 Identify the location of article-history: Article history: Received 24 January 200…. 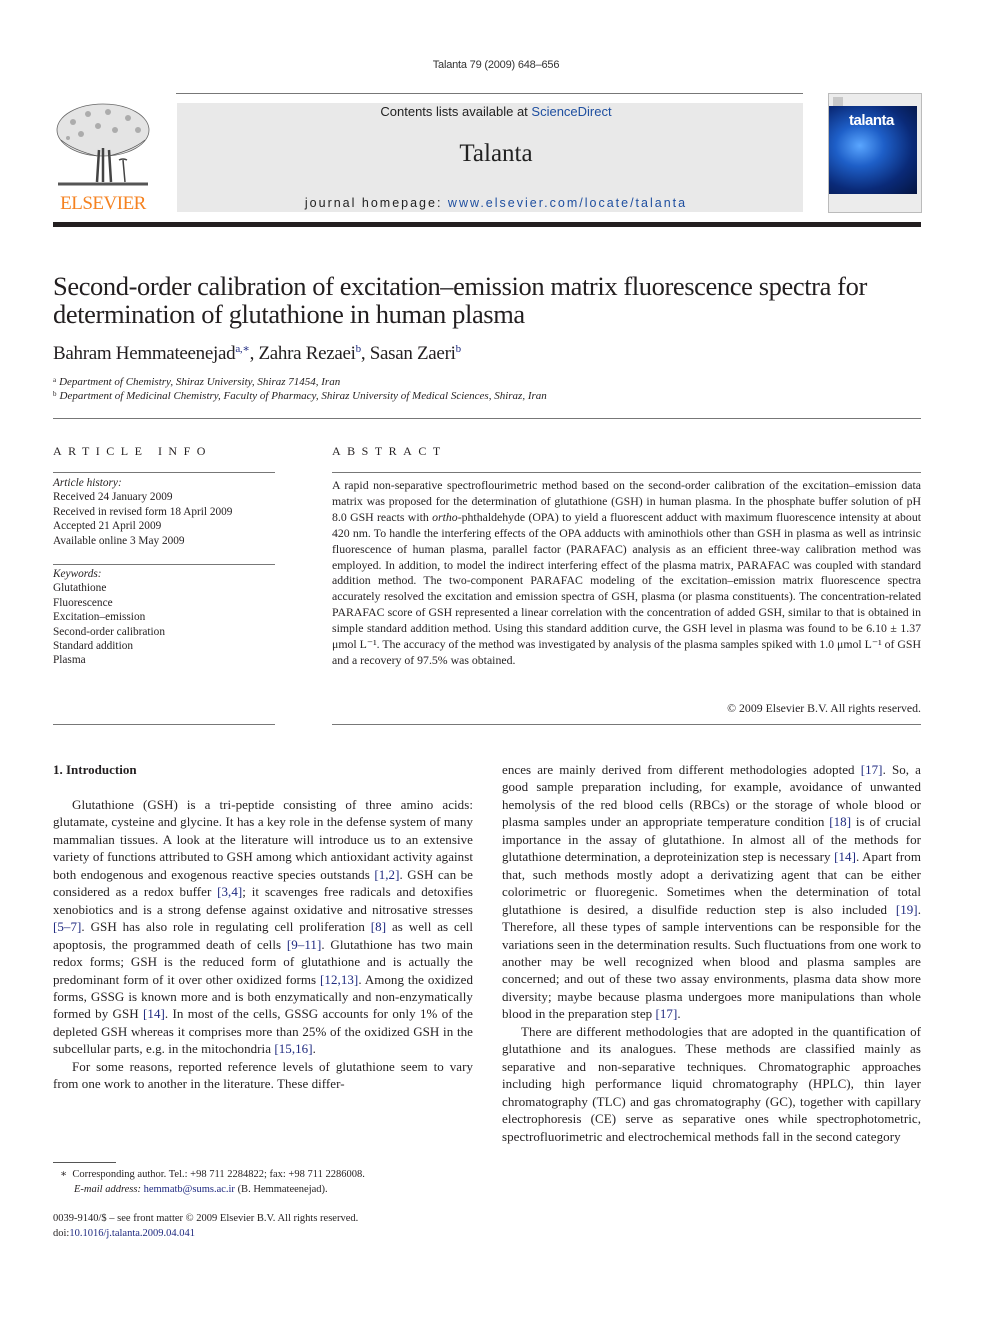
(142, 512).